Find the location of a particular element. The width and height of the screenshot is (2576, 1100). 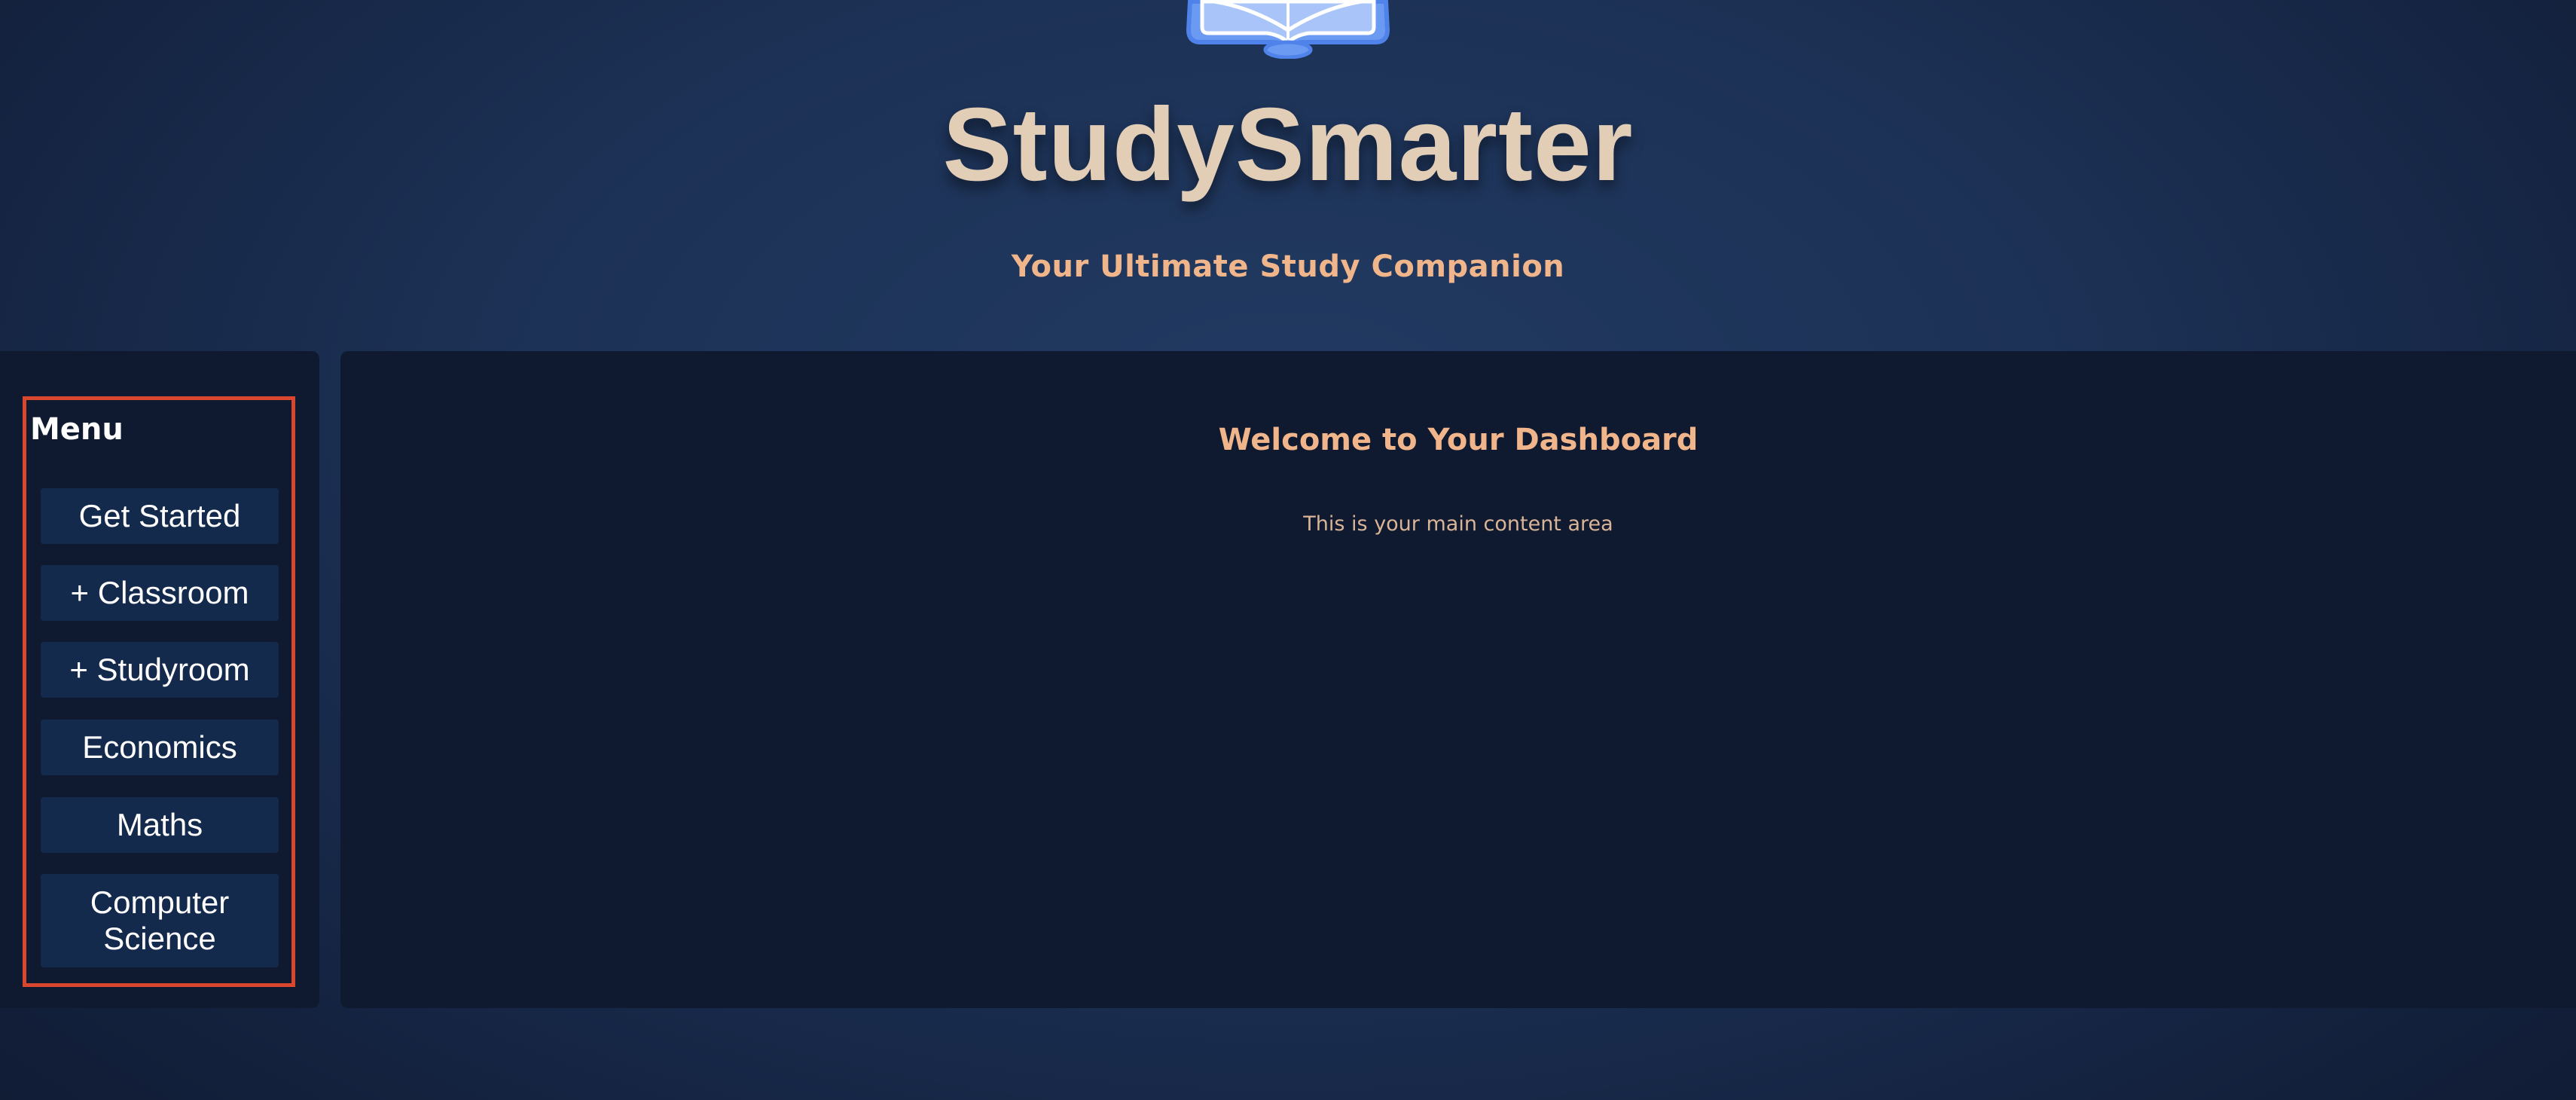

add-studyroom-button: + Studyroom is located at coordinates (160, 670).